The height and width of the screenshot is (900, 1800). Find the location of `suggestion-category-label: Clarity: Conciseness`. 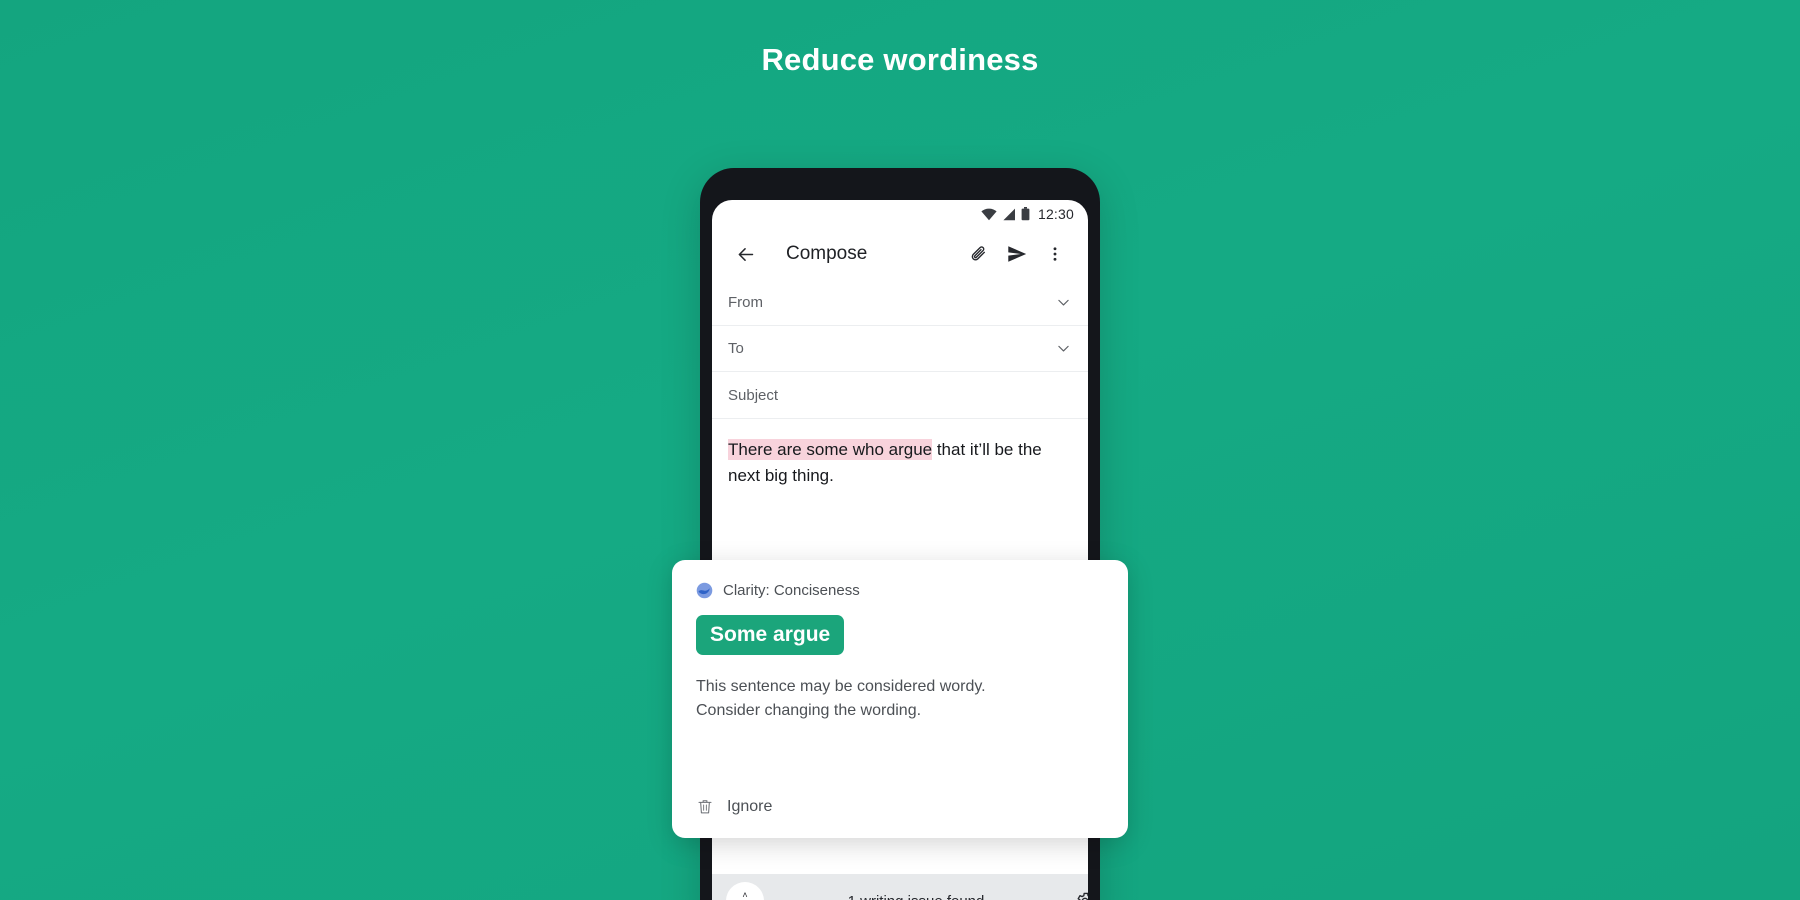

suggestion-category-label: Clarity: Conciseness is located at coordinates (791, 590).